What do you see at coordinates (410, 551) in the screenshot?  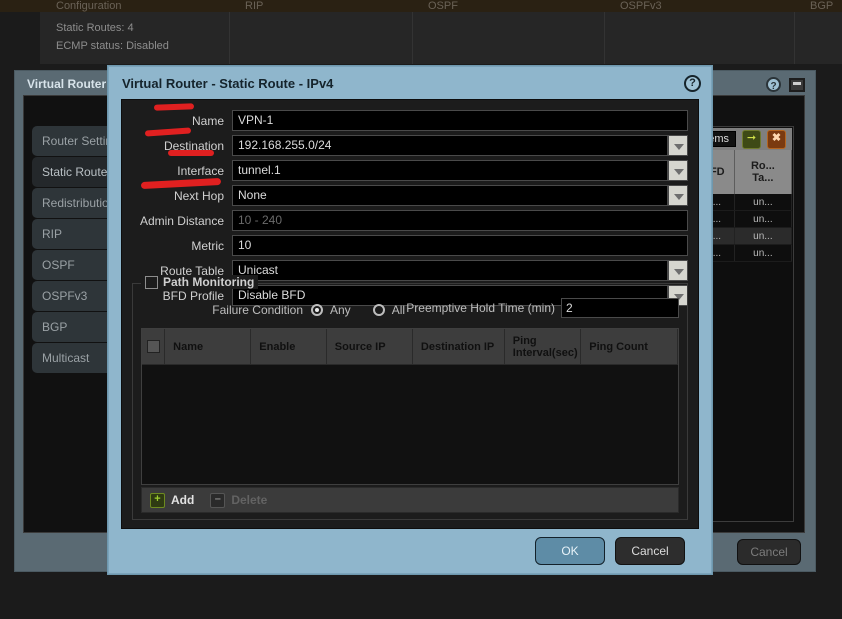 I see `modal-footer: OK Cancel` at bounding box center [410, 551].